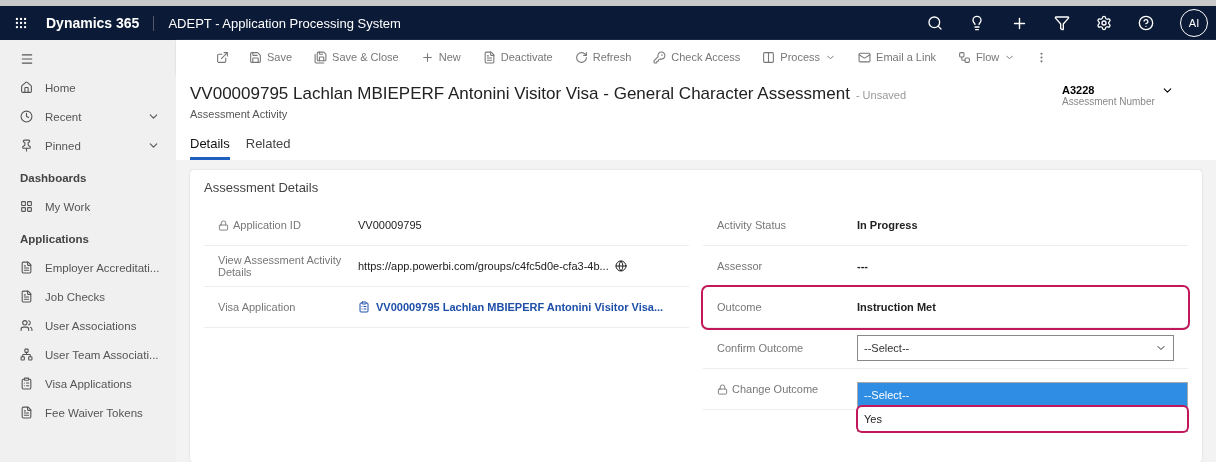  Describe the element at coordinates (267, 225) in the screenshot. I see `field-label: Application ID` at that location.